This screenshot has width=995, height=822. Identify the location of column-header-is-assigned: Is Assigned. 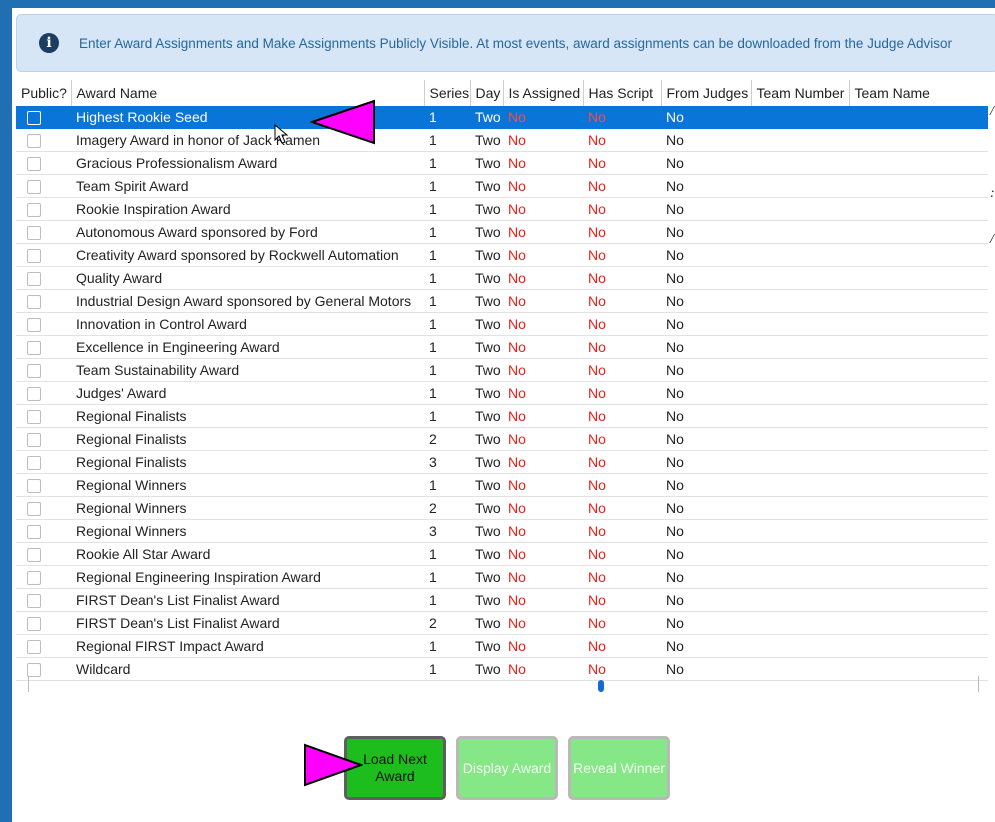
(543, 93).